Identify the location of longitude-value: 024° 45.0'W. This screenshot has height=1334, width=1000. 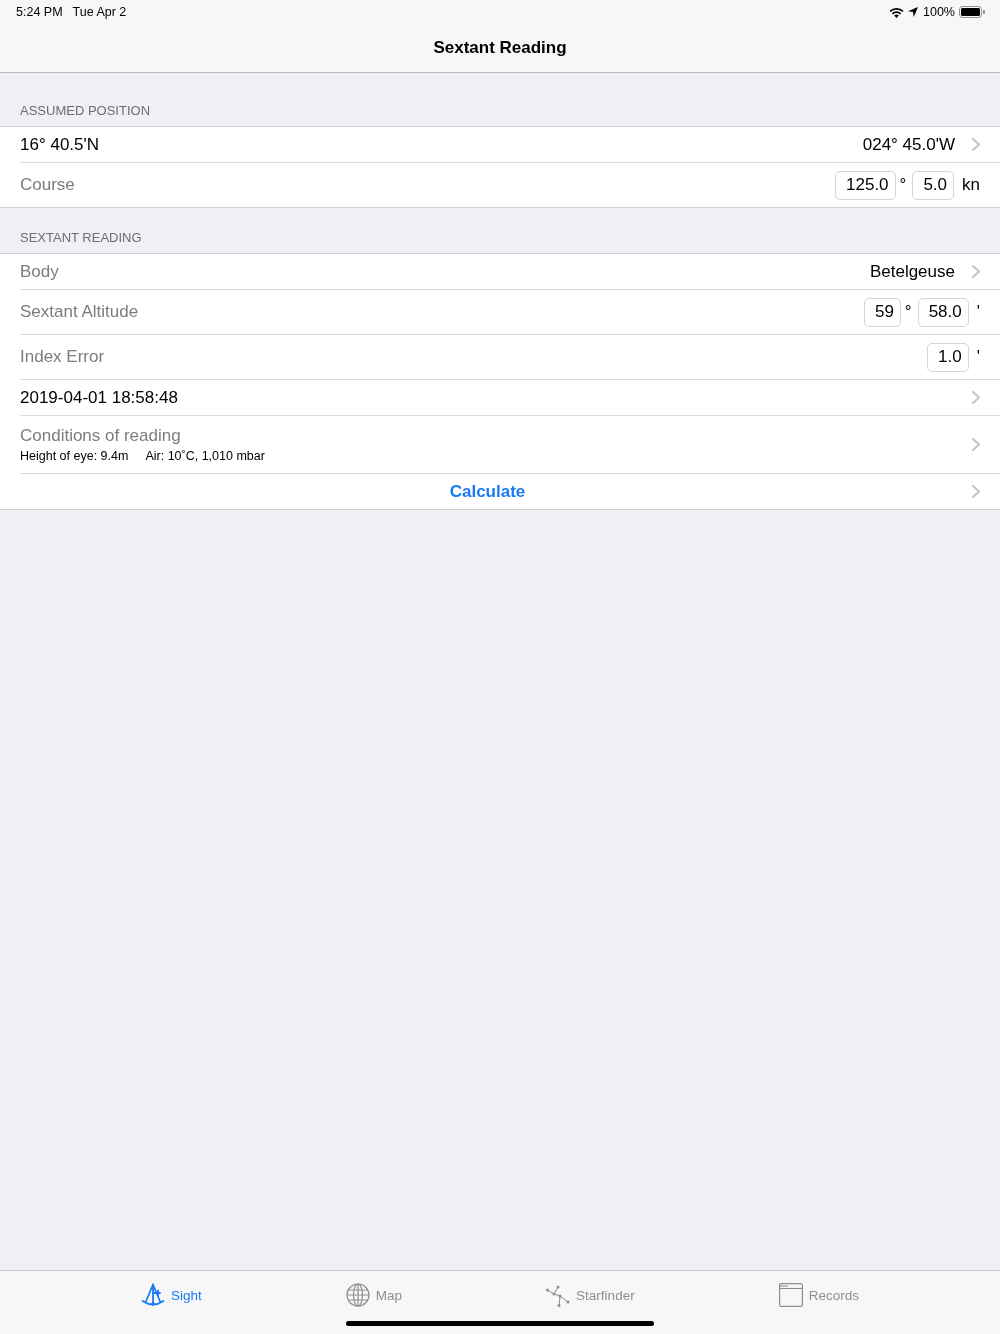
(908, 144).